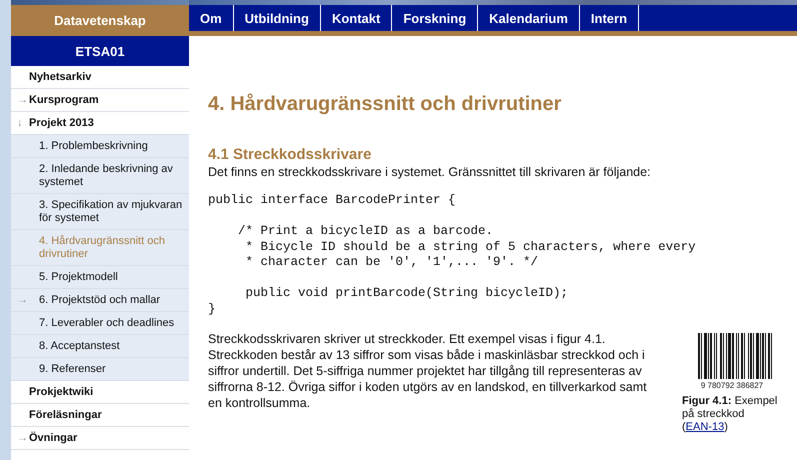 The width and height of the screenshot is (797, 460). Describe the element at coordinates (100, 146) in the screenshot. I see `sidebar-subitem: 1. Problembeskrivning` at that location.